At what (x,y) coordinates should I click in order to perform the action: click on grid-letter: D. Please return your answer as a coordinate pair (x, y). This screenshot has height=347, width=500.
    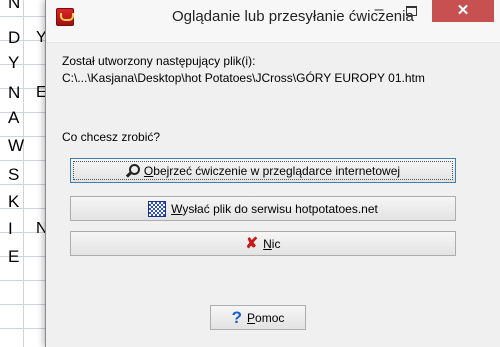
    Looking at the image, I should click on (14, 37).